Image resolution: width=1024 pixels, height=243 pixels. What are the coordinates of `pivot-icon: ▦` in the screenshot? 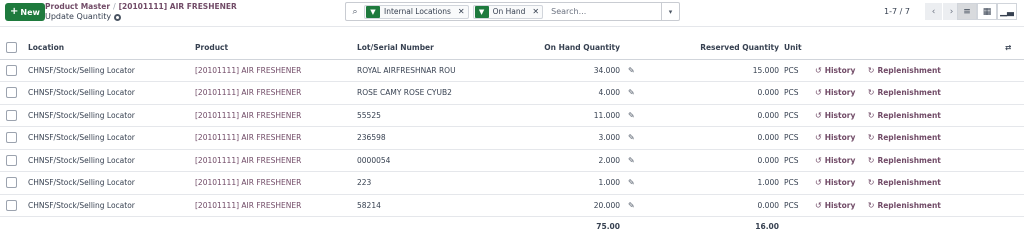 It's located at (987, 11).